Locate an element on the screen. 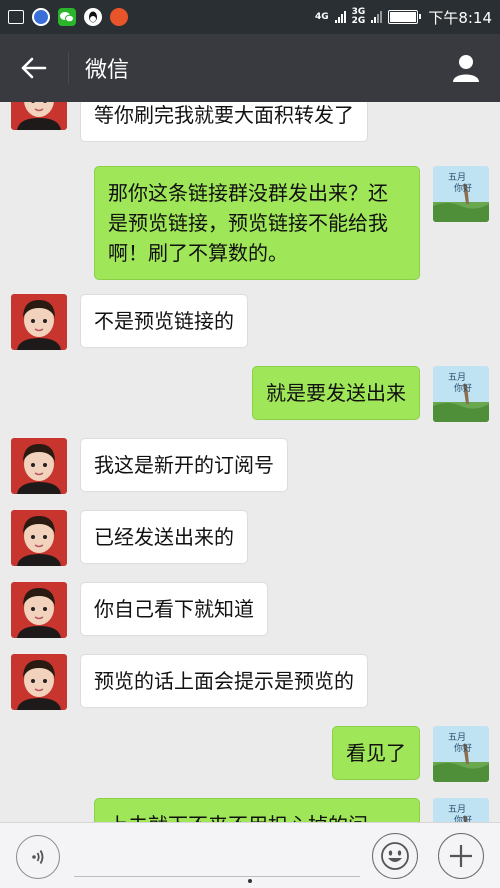 This screenshot has width=500, height=888. incoming-message: 预览的话上面会提示是预览的 is located at coordinates (224, 681).